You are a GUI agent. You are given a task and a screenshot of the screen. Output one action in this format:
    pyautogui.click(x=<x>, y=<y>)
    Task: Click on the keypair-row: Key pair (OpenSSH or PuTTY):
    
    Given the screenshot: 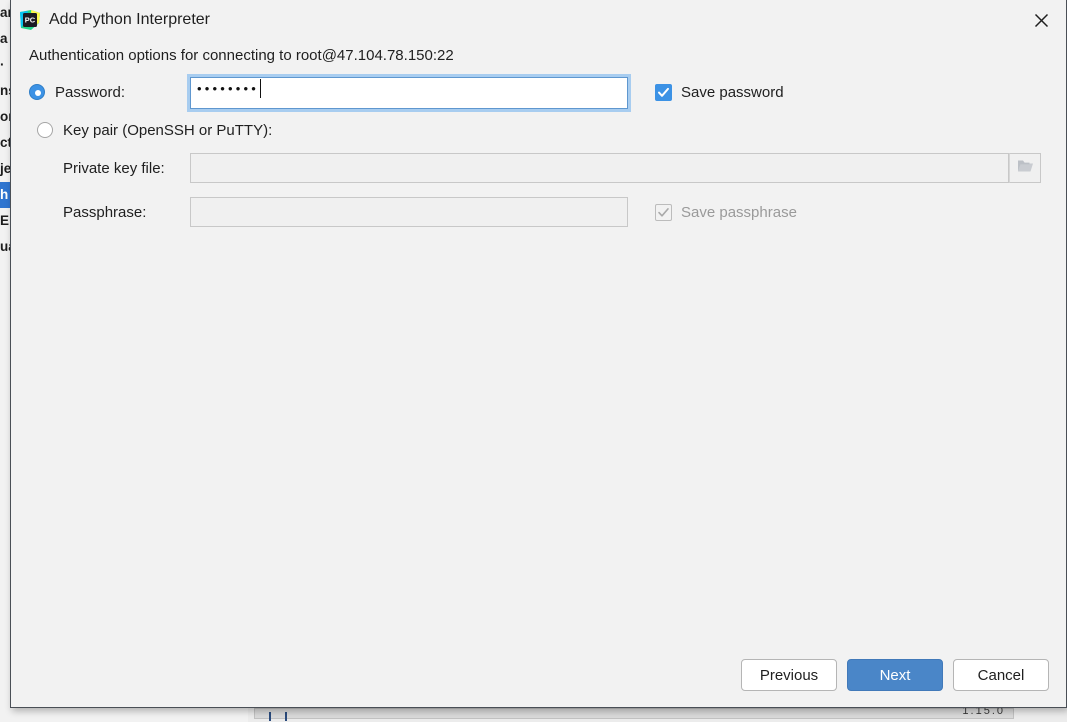 What is the action you would take?
    pyautogui.click(x=538, y=131)
    